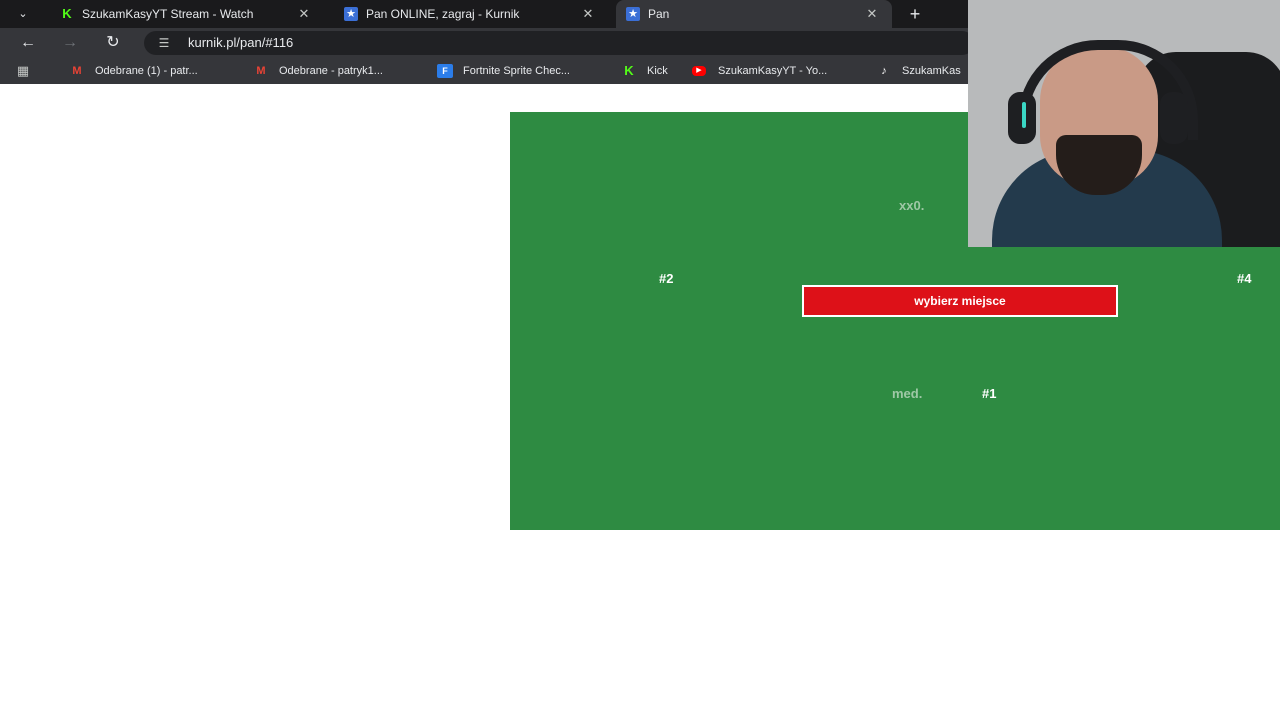  I want to click on back-arrow-icon: ←, so click(28, 43).